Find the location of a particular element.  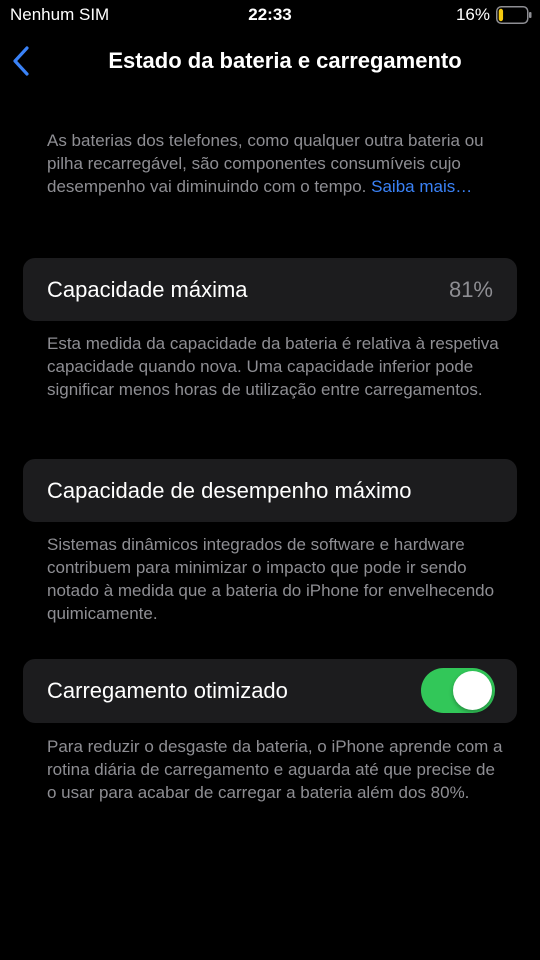

toggle-knob is located at coordinates (472, 690).